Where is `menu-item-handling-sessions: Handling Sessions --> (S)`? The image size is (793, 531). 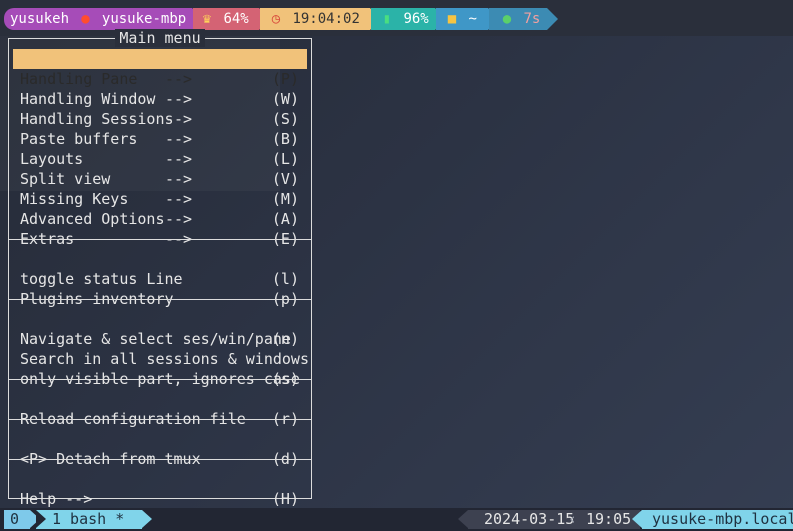
menu-item-handling-sessions: Handling Sessions --> (S) is located at coordinates (160, 108).